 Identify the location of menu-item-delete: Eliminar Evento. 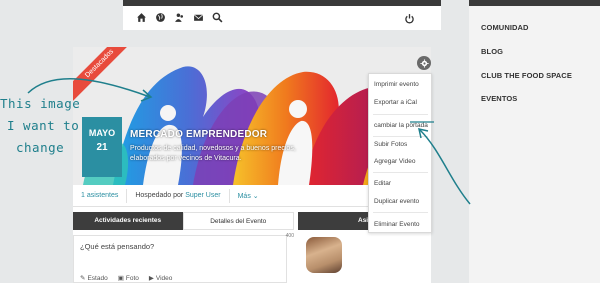
(397, 224).